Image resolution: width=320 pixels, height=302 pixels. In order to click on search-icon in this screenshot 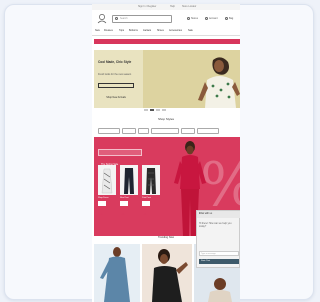, I will do `click(116, 19)`.